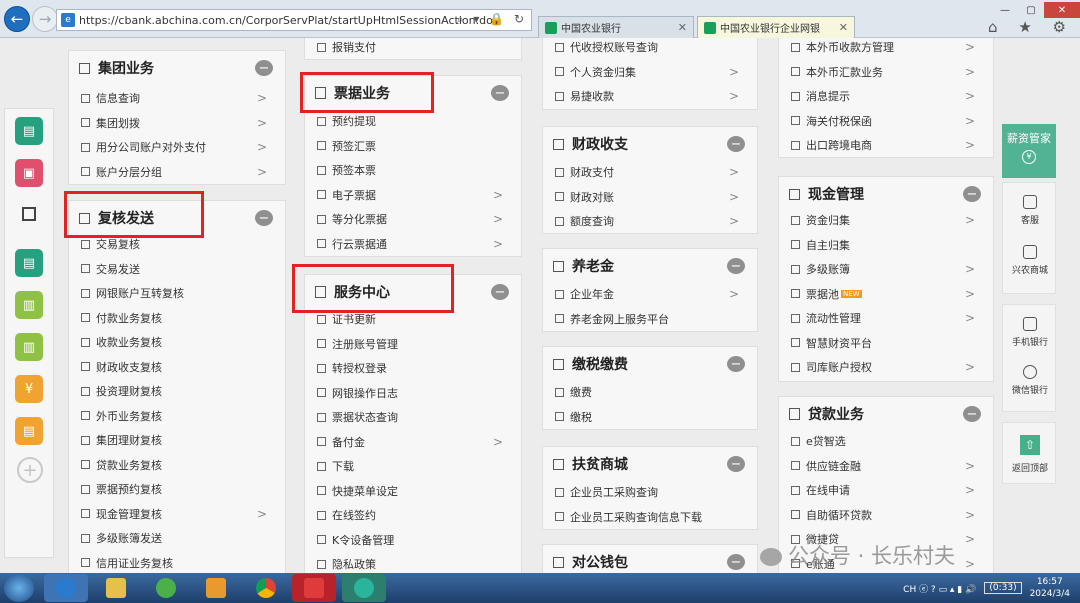 The height and width of the screenshot is (603, 1080). What do you see at coordinates (886, 220) in the screenshot?
I see `menu-item: 资金归集 >` at bounding box center [886, 220].